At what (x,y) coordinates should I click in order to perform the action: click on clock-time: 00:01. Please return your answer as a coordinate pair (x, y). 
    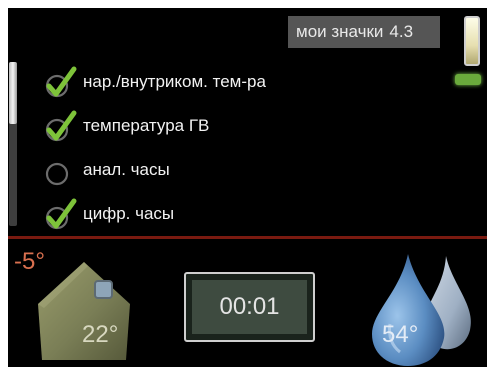
    Looking at the image, I should click on (249, 307).